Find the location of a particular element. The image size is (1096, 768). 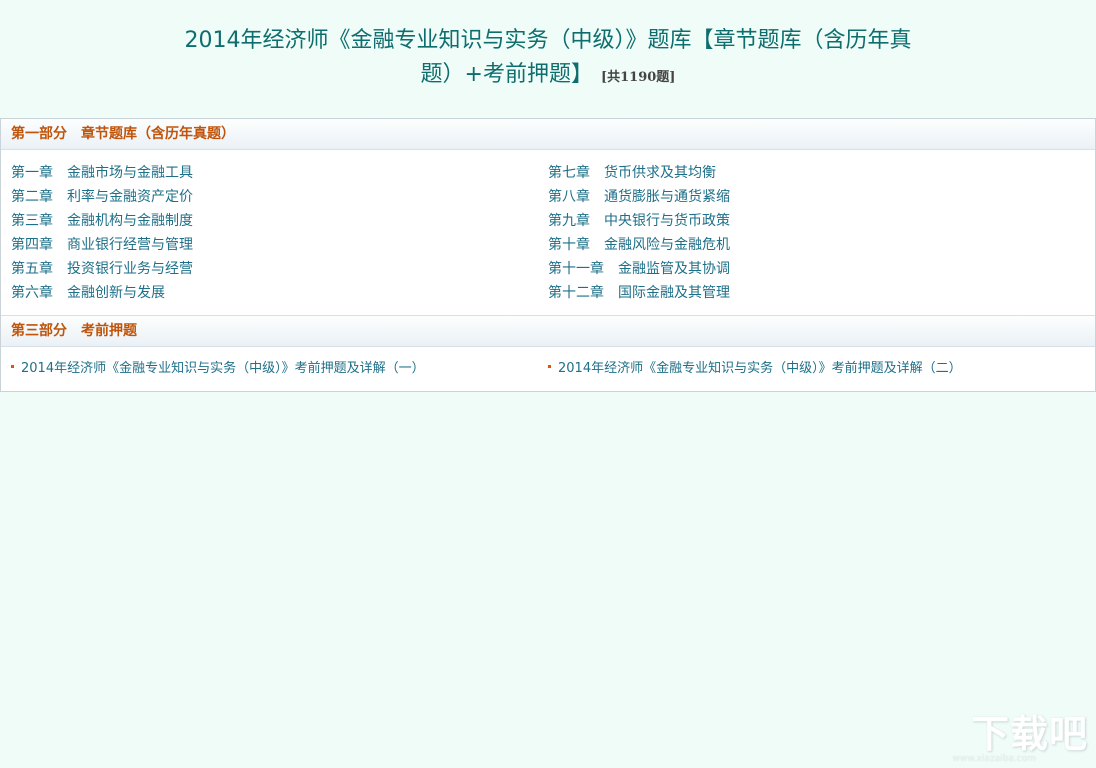

title-line-2-text: 题）+考前押题】 is located at coordinates (506, 74).